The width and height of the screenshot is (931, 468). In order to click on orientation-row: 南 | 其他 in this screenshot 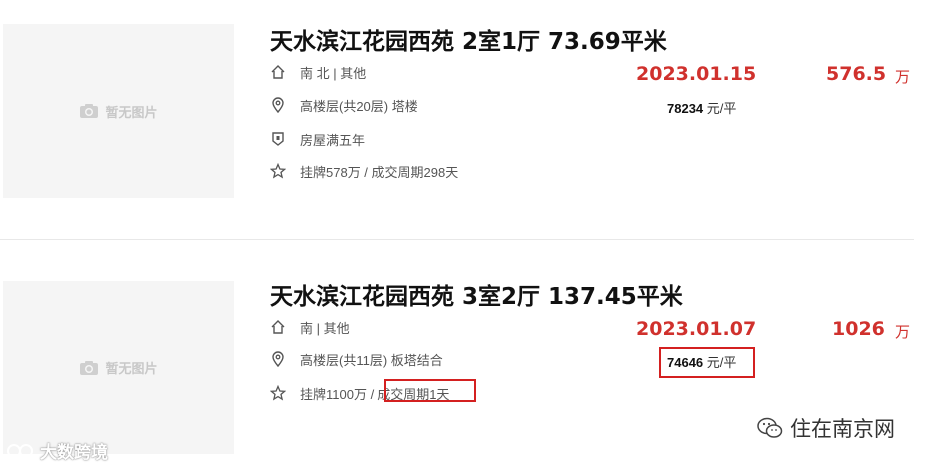, I will do `click(310, 327)`.